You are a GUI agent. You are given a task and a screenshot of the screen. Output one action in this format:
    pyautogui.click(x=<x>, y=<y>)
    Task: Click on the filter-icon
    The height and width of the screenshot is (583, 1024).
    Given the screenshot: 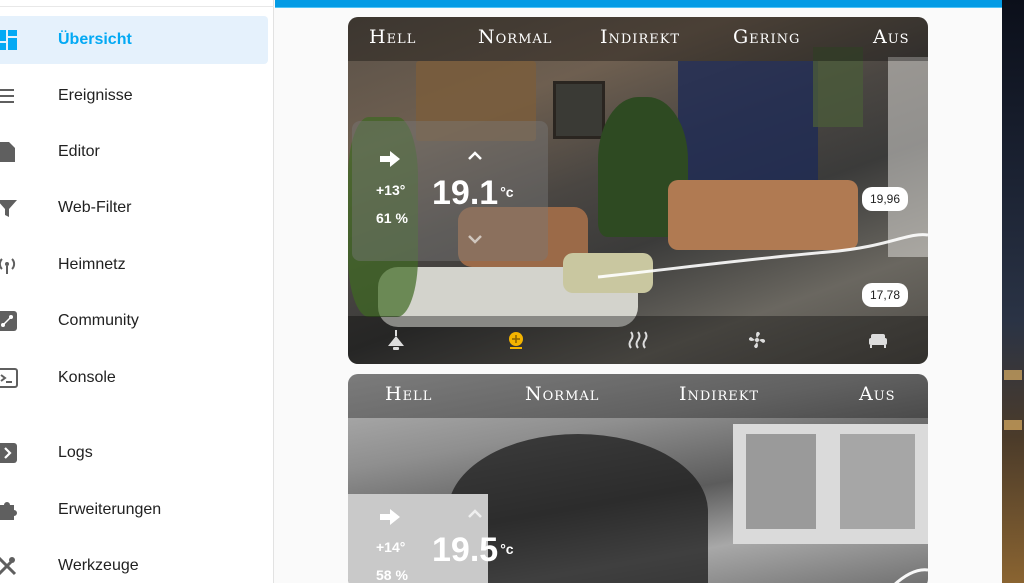 What is the action you would take?
    pyautogui.click(x=9, y=208)
    